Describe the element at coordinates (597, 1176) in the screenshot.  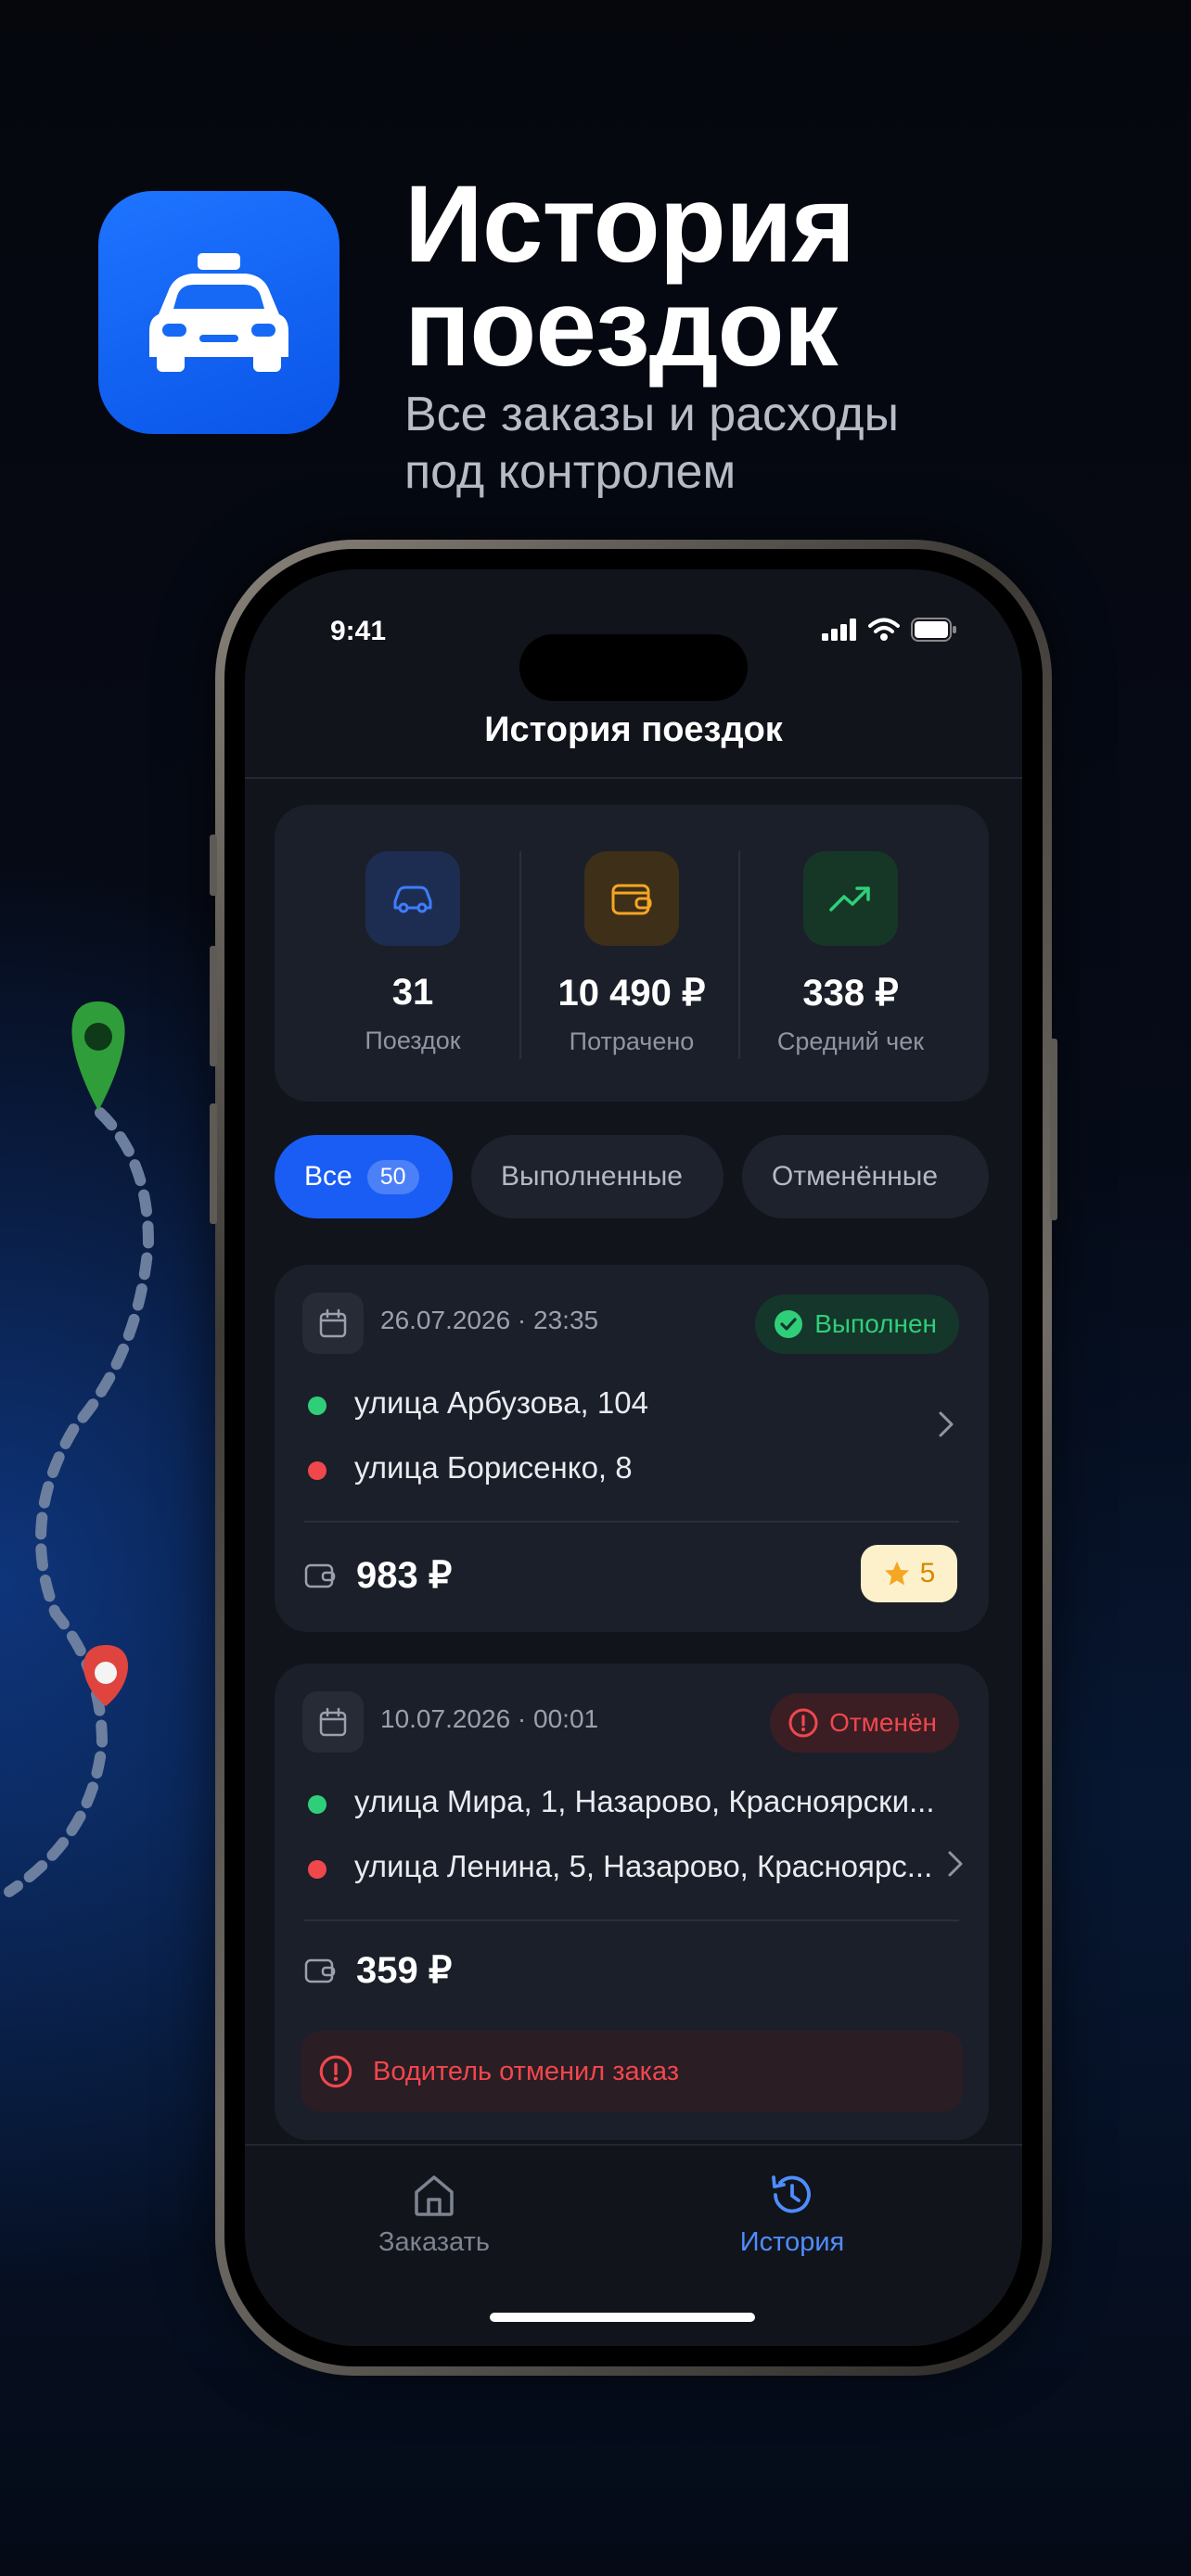
I see `tab-completed: Выполненные` at that location.